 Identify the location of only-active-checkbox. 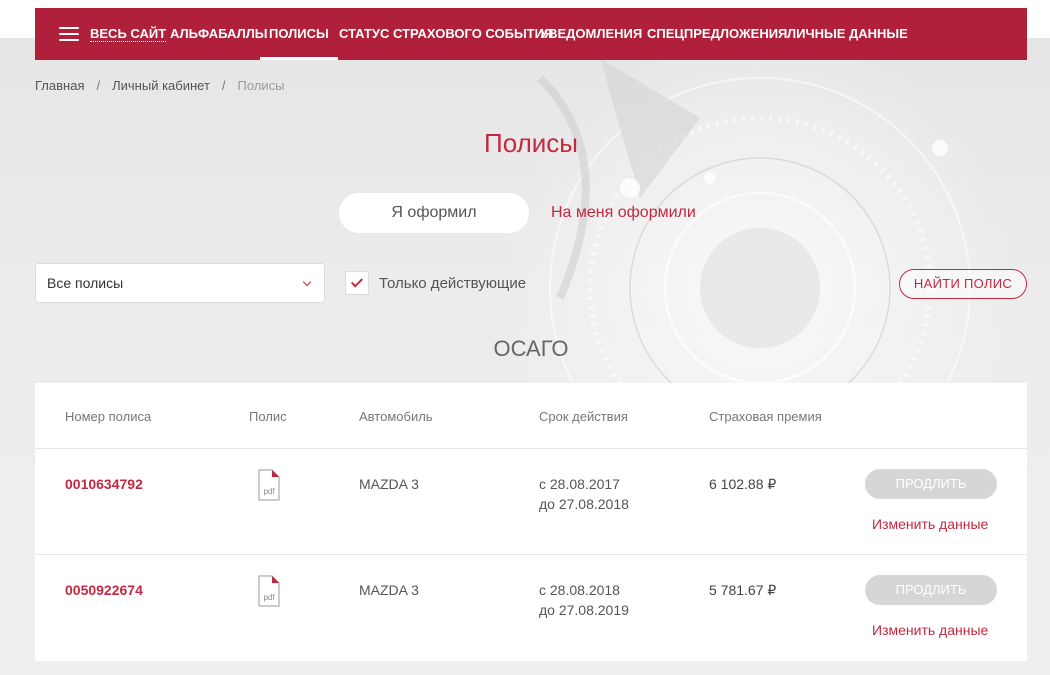
(357, 283).